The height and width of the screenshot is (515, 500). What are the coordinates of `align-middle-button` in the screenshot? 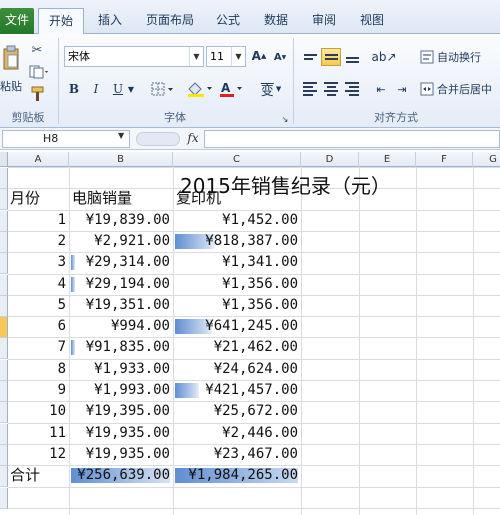 It's located at (331, 57).